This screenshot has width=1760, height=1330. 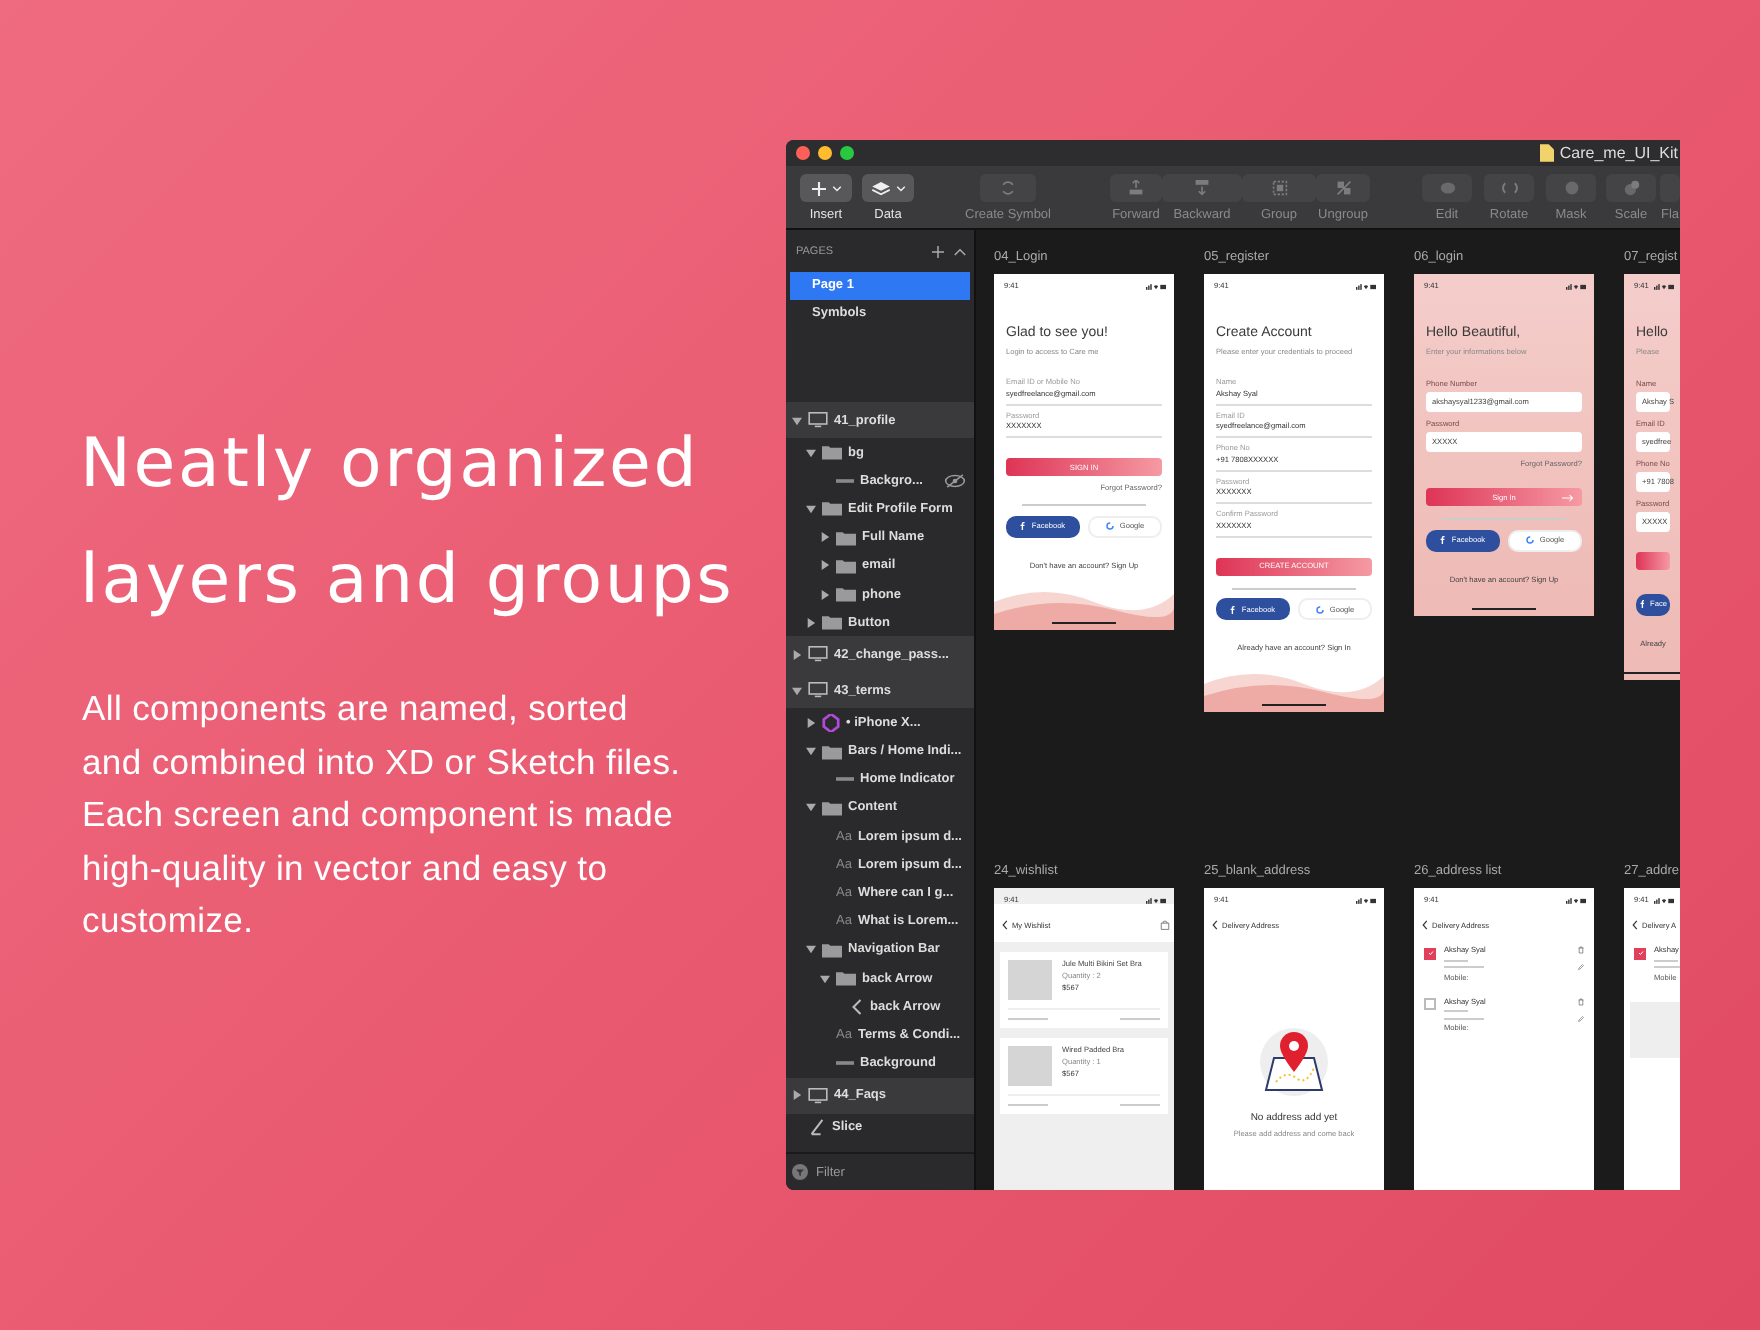 What do you see at coordinates (1343, 188) in the screenshot?
I see `ungroup-icon` at bounding box center [1343, 188].